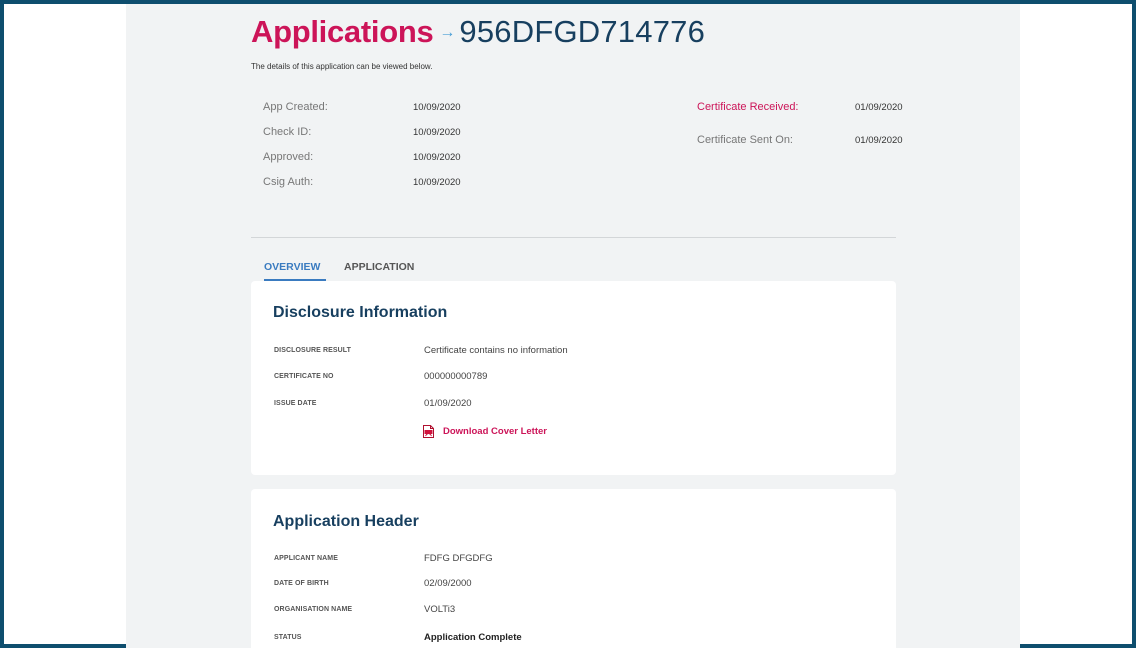 This screenshot has height=648, width=1136. What do you see at coordinates (573, 237) in the screenshot?
I see `section-divider` at bounding box center [573, 237].